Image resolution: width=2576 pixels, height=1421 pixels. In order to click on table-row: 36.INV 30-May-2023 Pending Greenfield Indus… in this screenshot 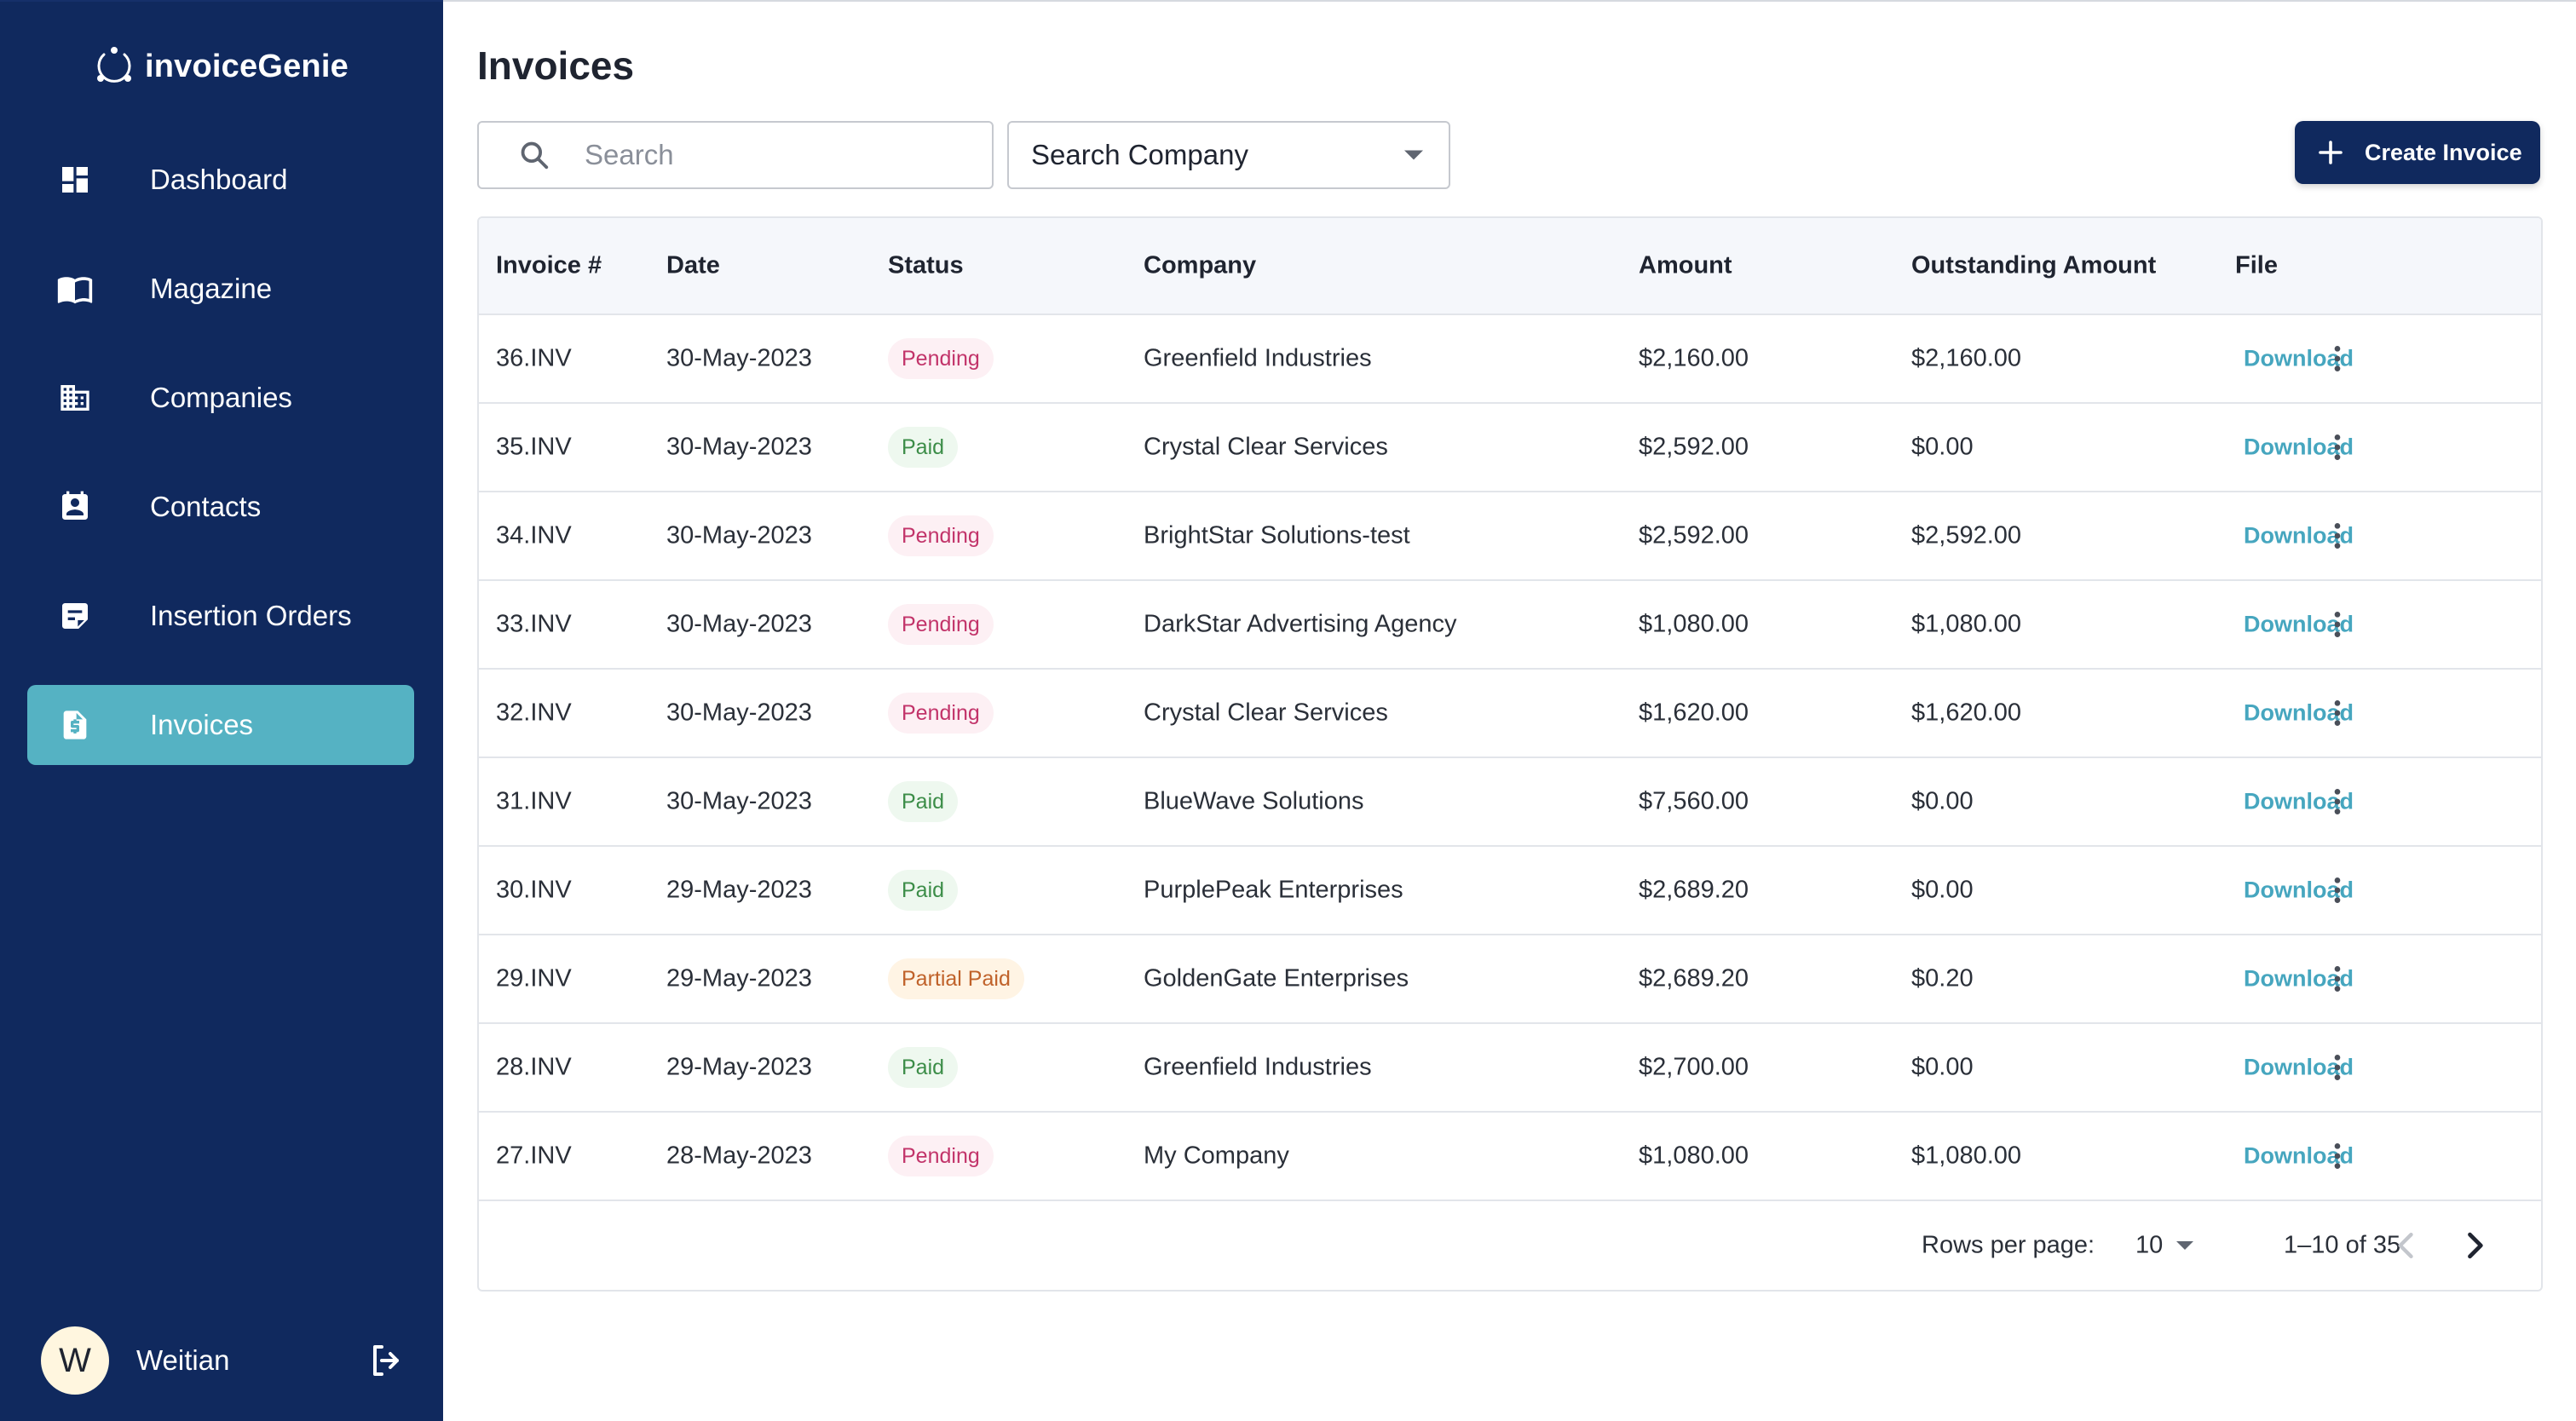, I will do `click(1510, 360)`.